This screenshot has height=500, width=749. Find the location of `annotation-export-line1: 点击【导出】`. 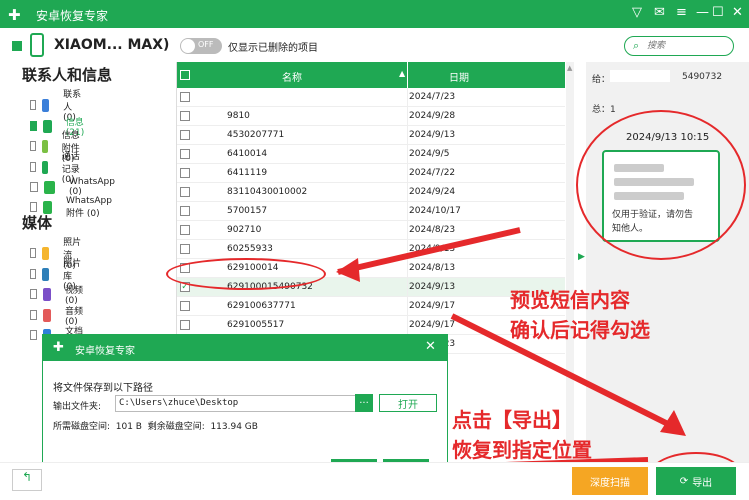

annotation-export-line1: 点击【导出】 is located at coordinates (512, 420).